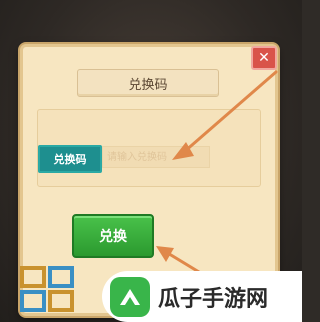 Image resolution: width=320 pixels, height=322 pixels. I want to click on watermark-brand: 瓜子手游网, so click(202, 296).